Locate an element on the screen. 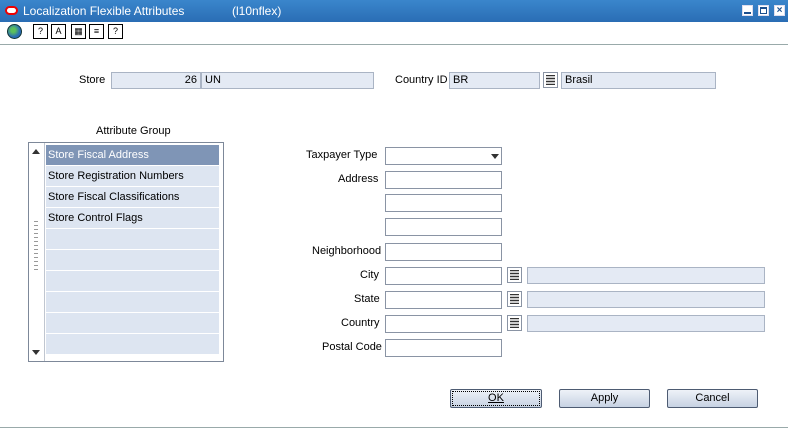 This screenshot has width=788, height=428. country-name-field: Brasil is located at coordinates (638, 80).